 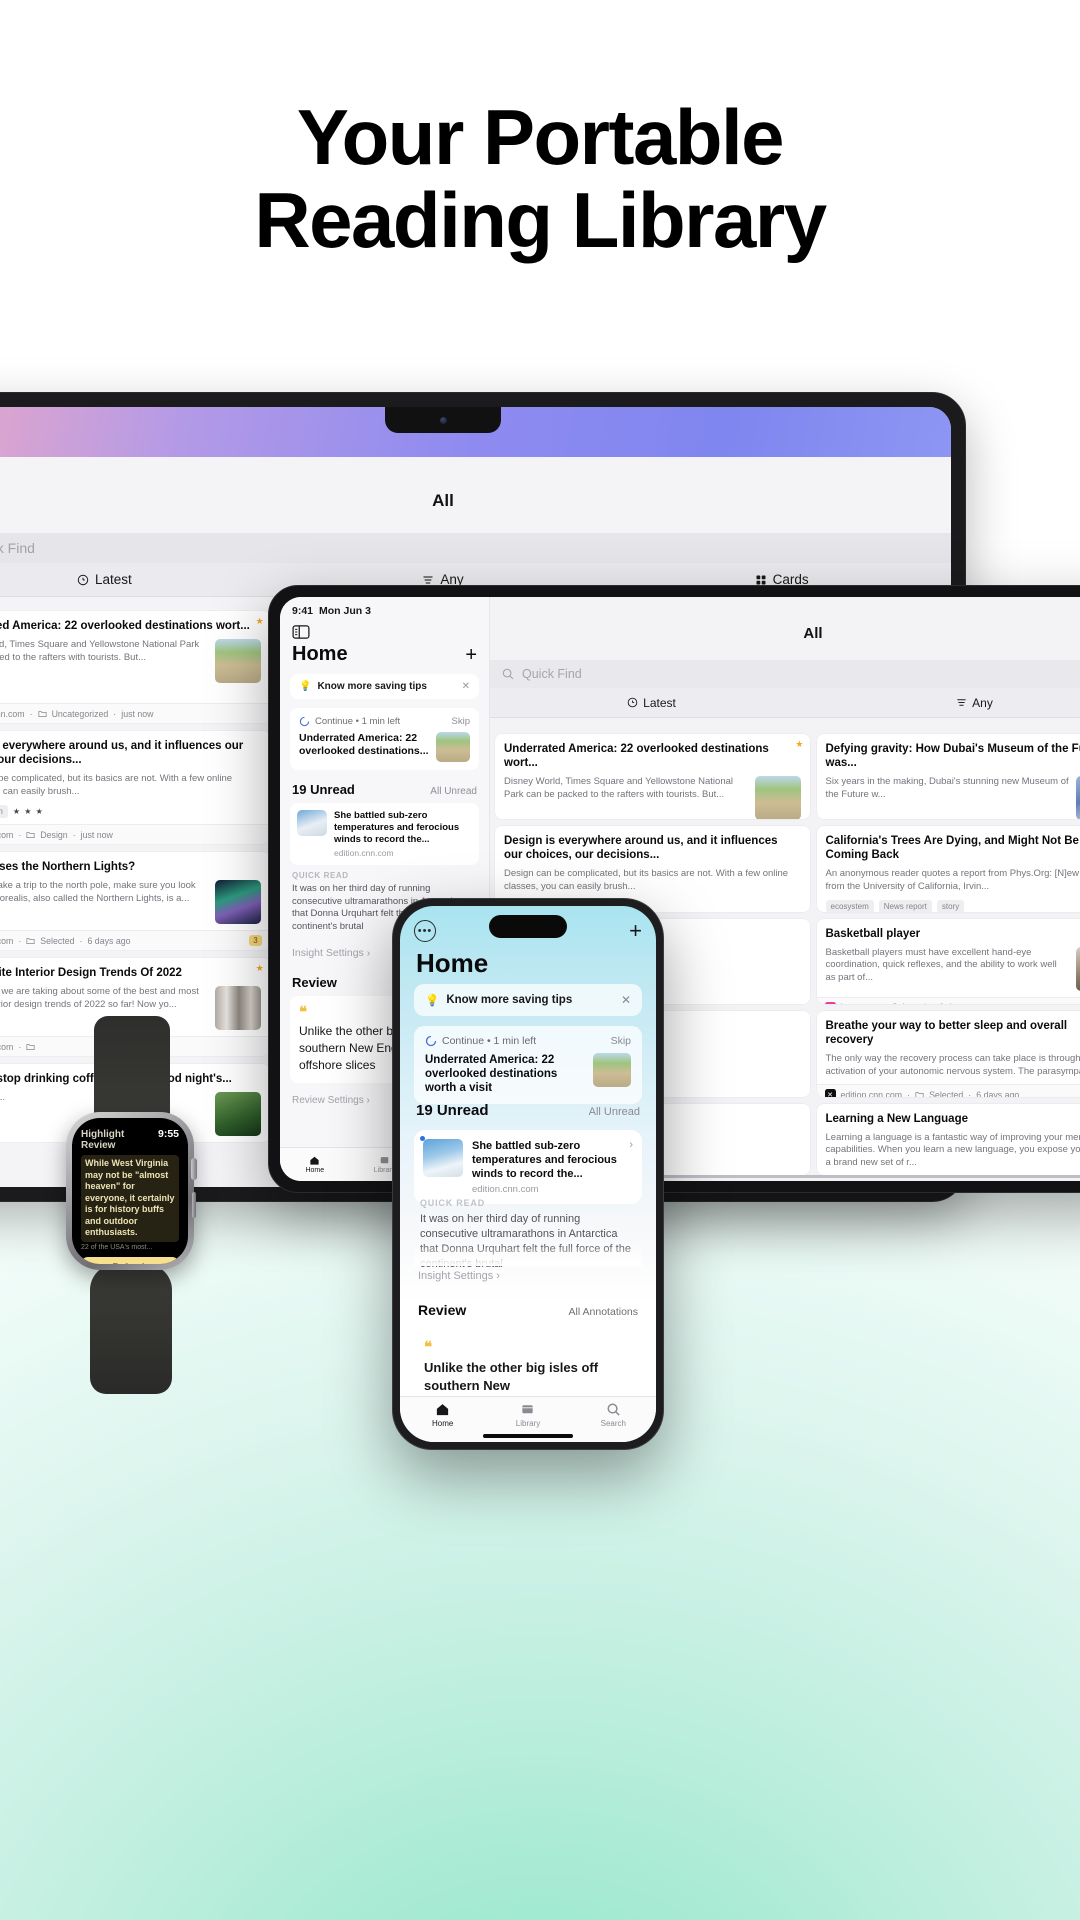 What do you see at coordinates (80, 713) in the screenshot?
I see `card-folder: Uncategorized` at bounding box center [80, 713].